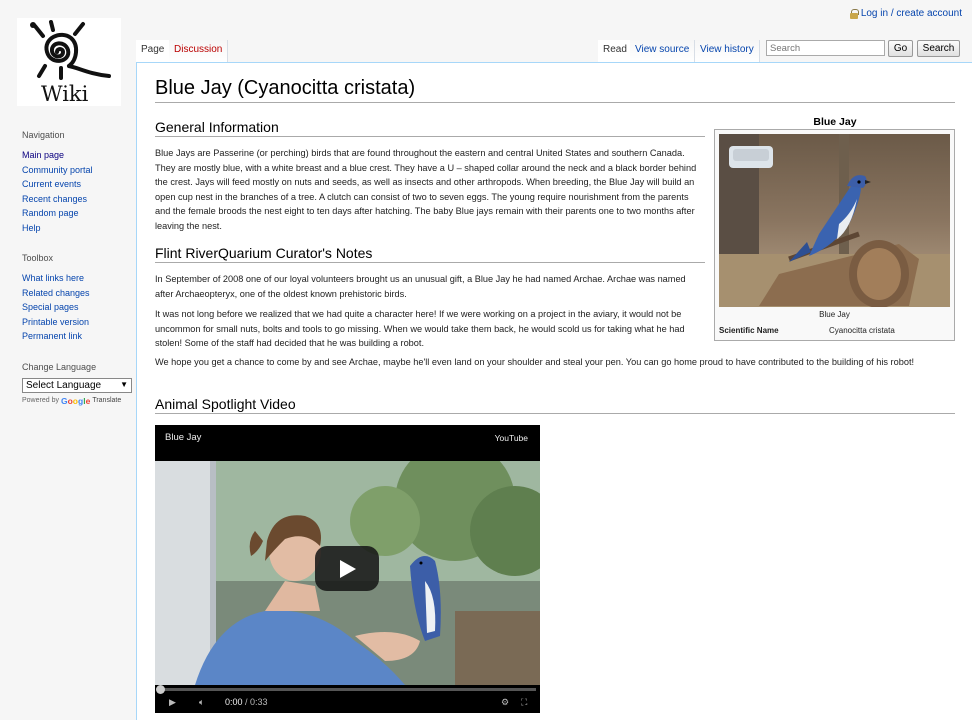  Describe the element at coordinates (201, 702) in the screenshot. I see `volume-icon: 🔈︎` at that location.